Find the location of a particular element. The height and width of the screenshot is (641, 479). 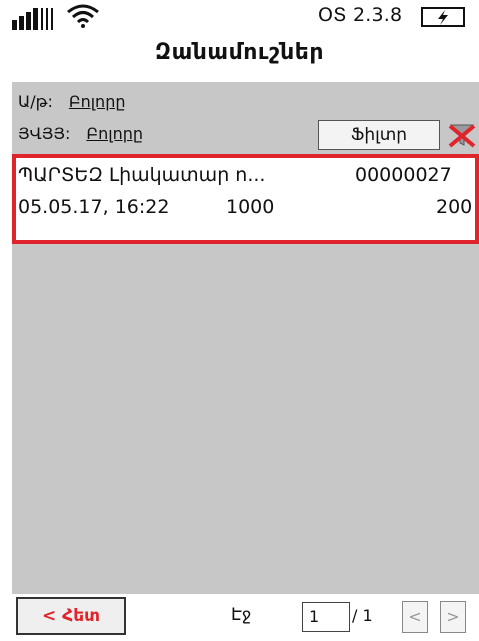

record-amount-secondary: 200 is located at coordinates (454, 207).